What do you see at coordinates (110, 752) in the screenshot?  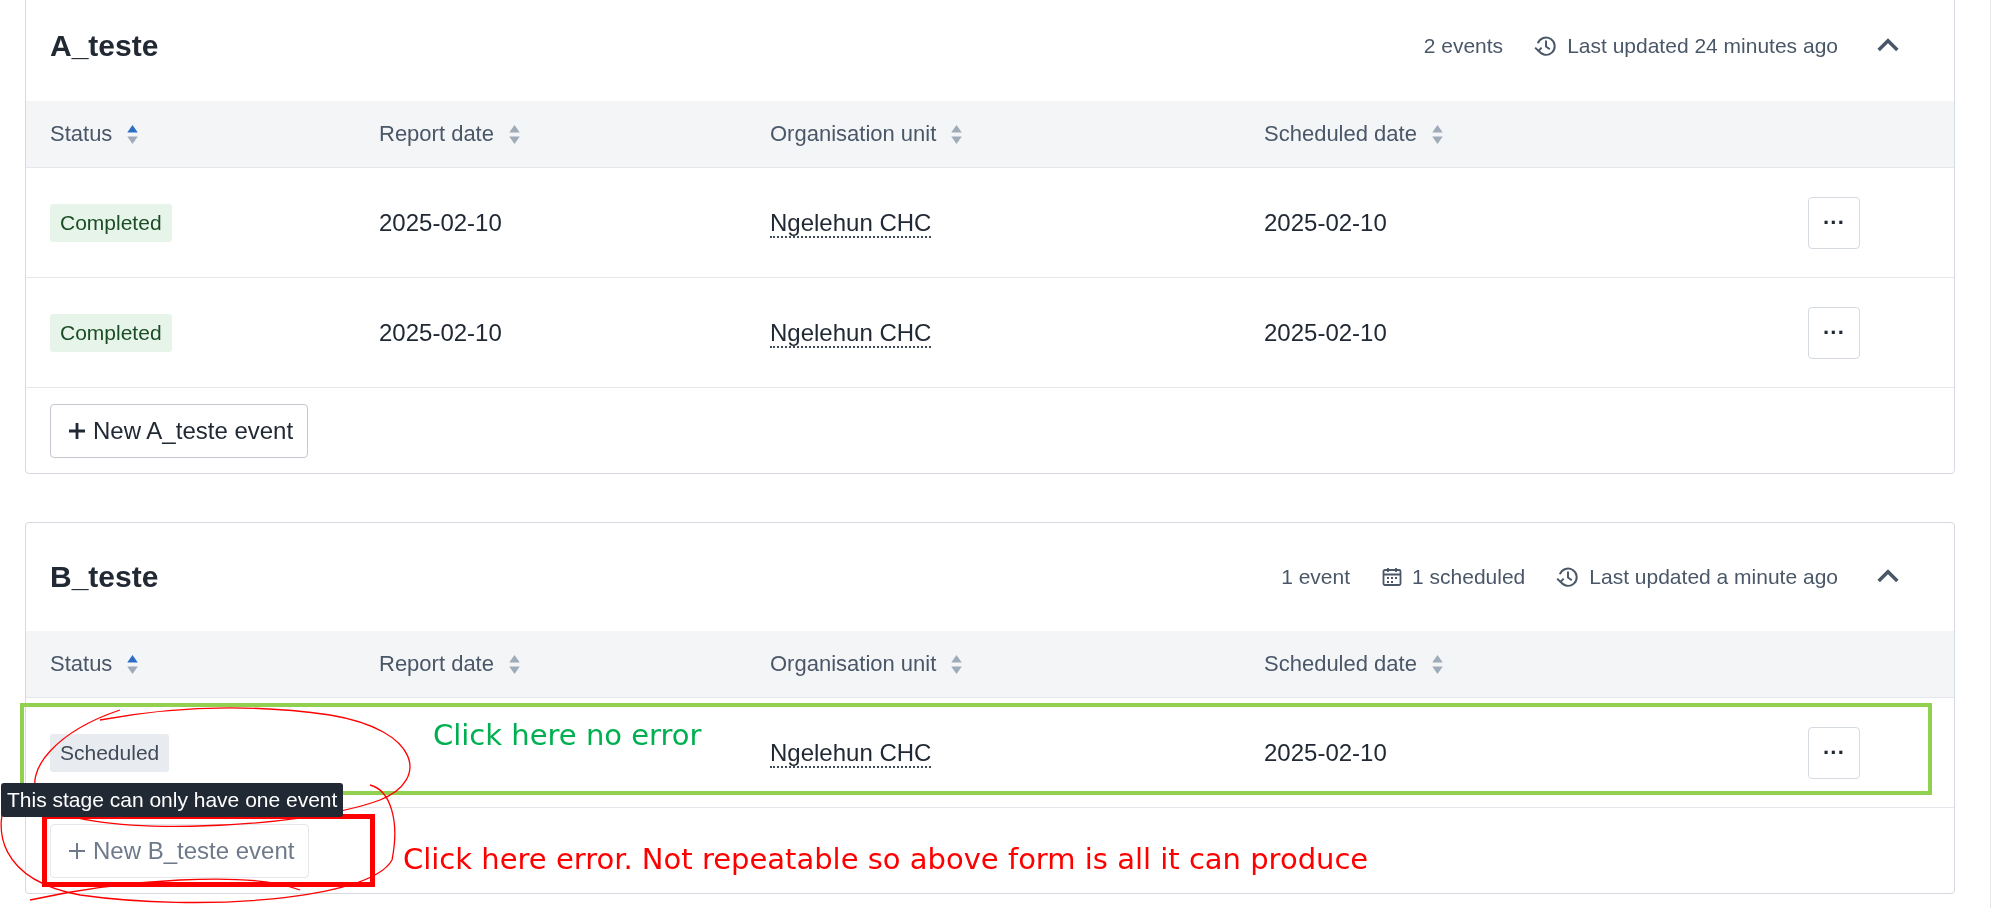 I see `status-badge: Scheduled` at bounding box center [110, 752].